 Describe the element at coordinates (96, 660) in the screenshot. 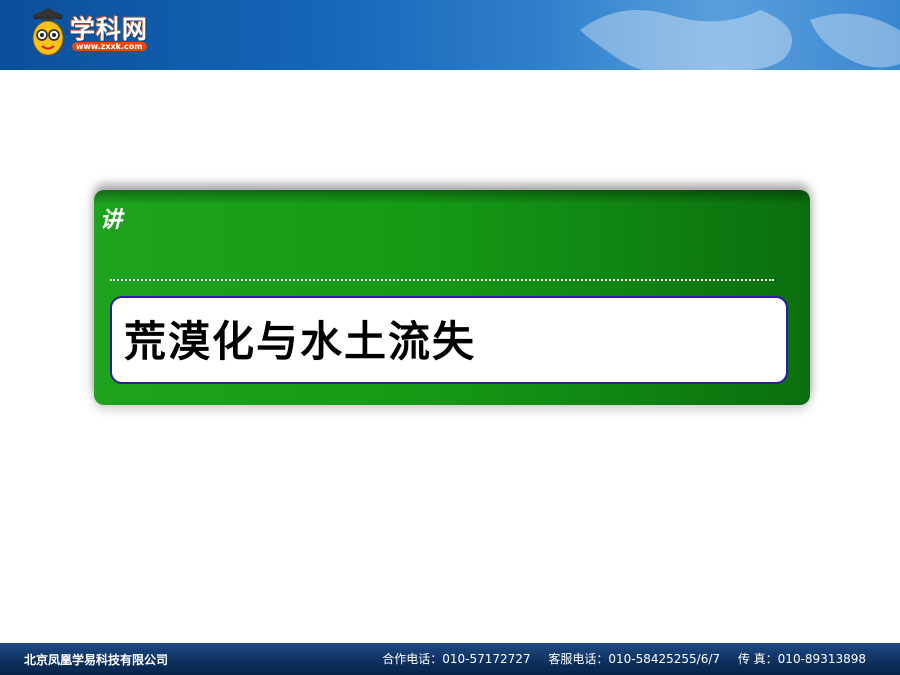

I see `company-name: 北京凤凰学易科技有限公司` at that location.